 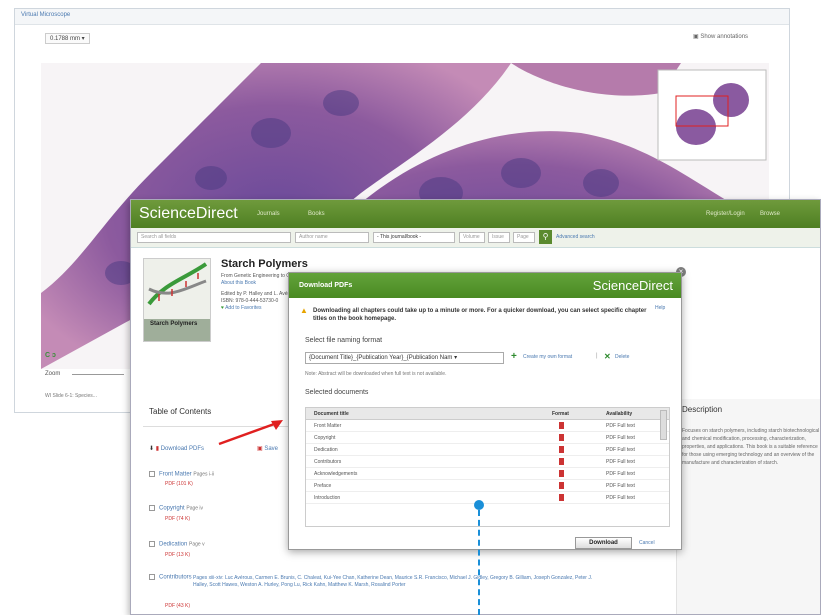 I want to click on advanced-search-link: Advanced search, so click(x=575, y=237).